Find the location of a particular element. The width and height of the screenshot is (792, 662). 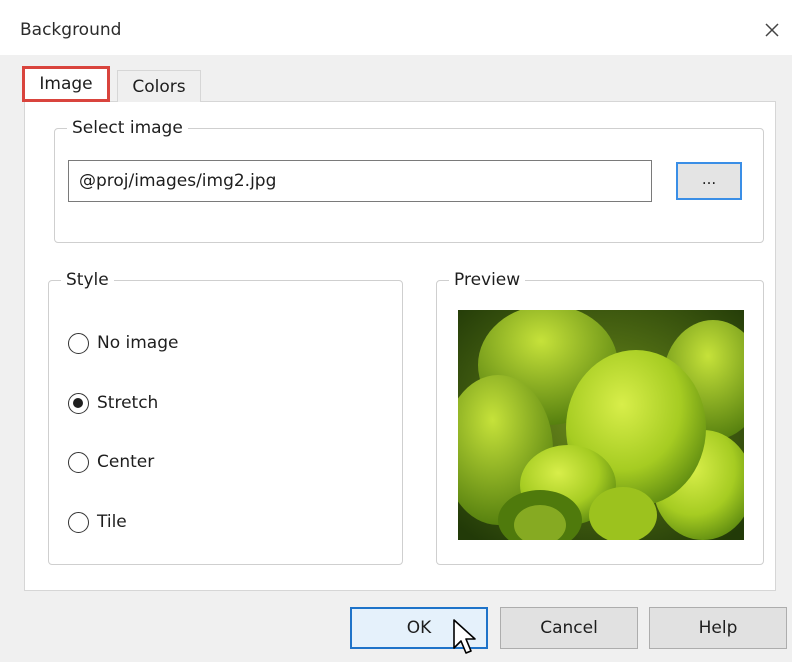

radio-label: Stretch is located at coordinates (128, 403).